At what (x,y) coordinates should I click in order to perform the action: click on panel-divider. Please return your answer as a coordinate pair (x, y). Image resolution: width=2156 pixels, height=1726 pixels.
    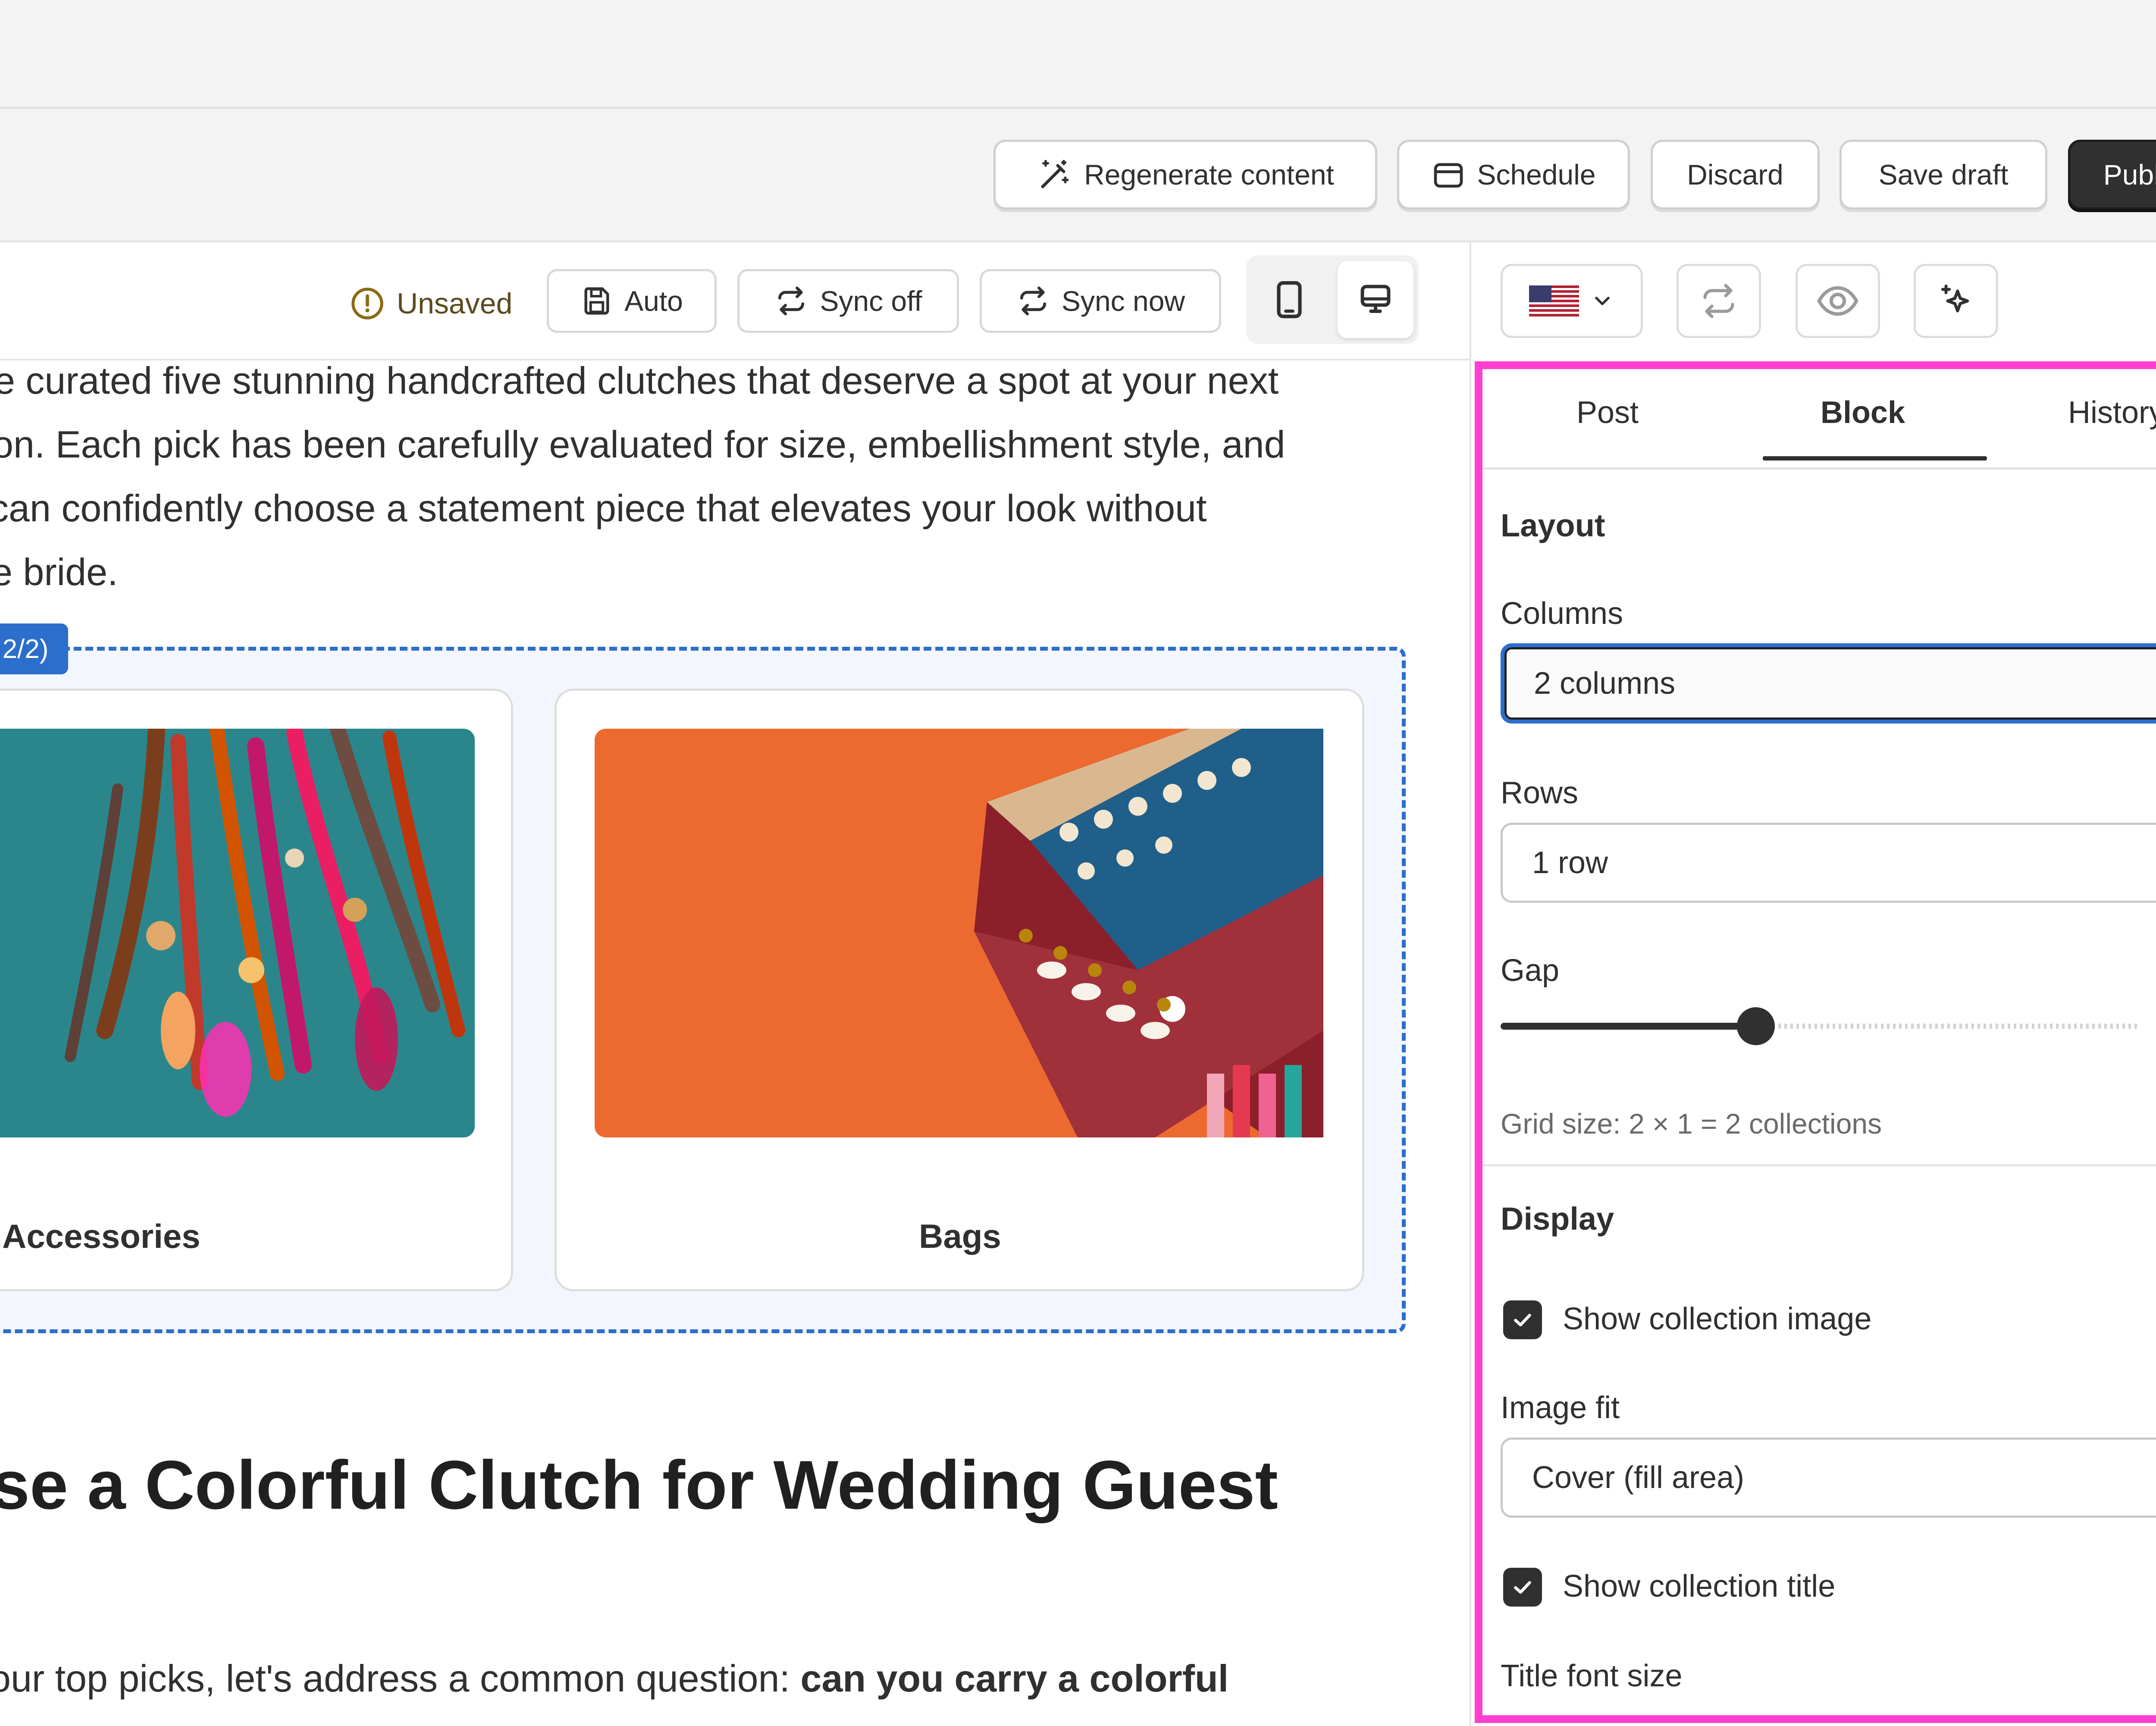
    Looking at the image, I should click on (1470, 984).